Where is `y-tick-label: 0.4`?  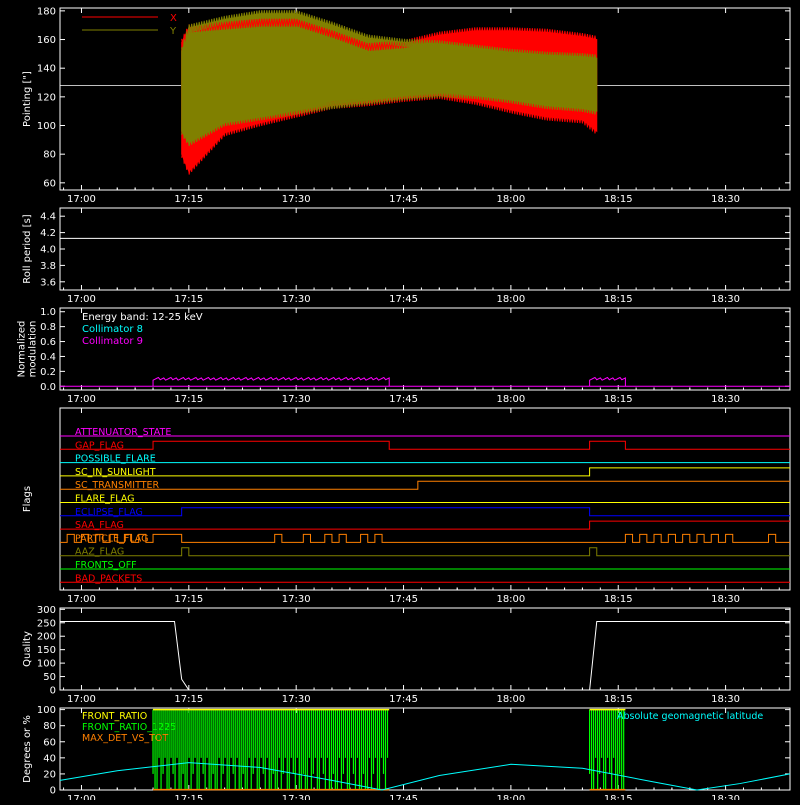 y-tick-label: 0.4 is located at coordinates (48, 357).